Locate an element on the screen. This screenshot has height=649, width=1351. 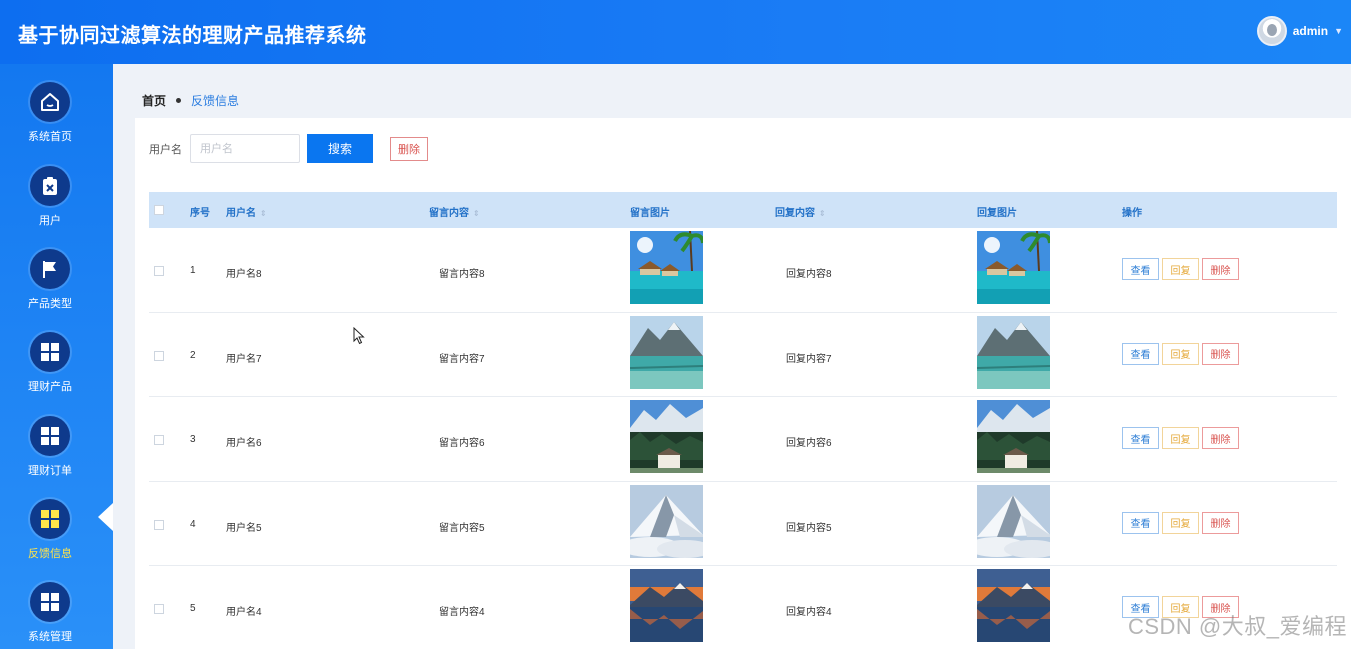
cell-username: 用户名5 is located at coordinates (244, 528).